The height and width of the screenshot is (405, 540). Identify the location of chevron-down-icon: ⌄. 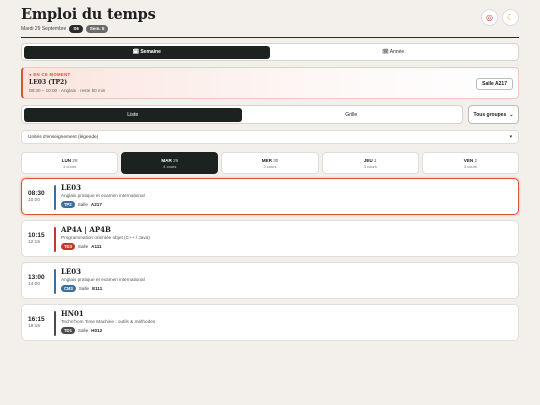
(511, 114).